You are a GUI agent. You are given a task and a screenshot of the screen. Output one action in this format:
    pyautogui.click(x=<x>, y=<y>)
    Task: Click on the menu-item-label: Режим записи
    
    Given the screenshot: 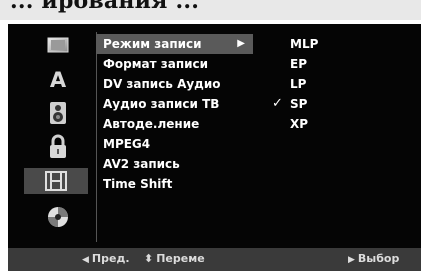 What is the action you would take?
    pyautogui.click(x=152, y=44)
    